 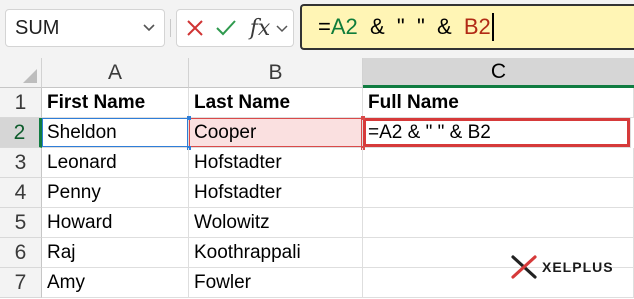 What do you see at coordinates (170, 28) in the screenshot?
I see `formula-bar-separator` at bounding box center [170, 28].